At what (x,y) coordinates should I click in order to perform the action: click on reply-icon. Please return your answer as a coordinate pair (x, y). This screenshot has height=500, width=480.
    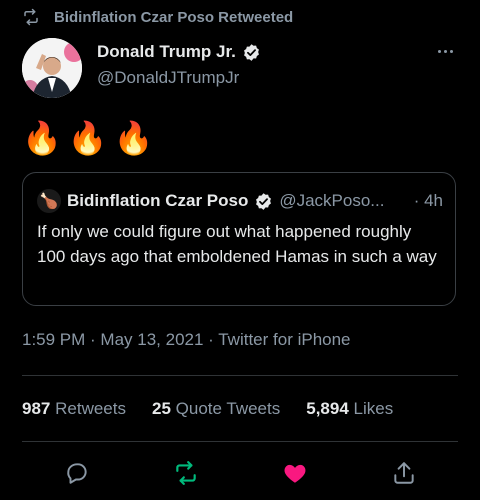
    Looking at the image, I should click on (77, 473).